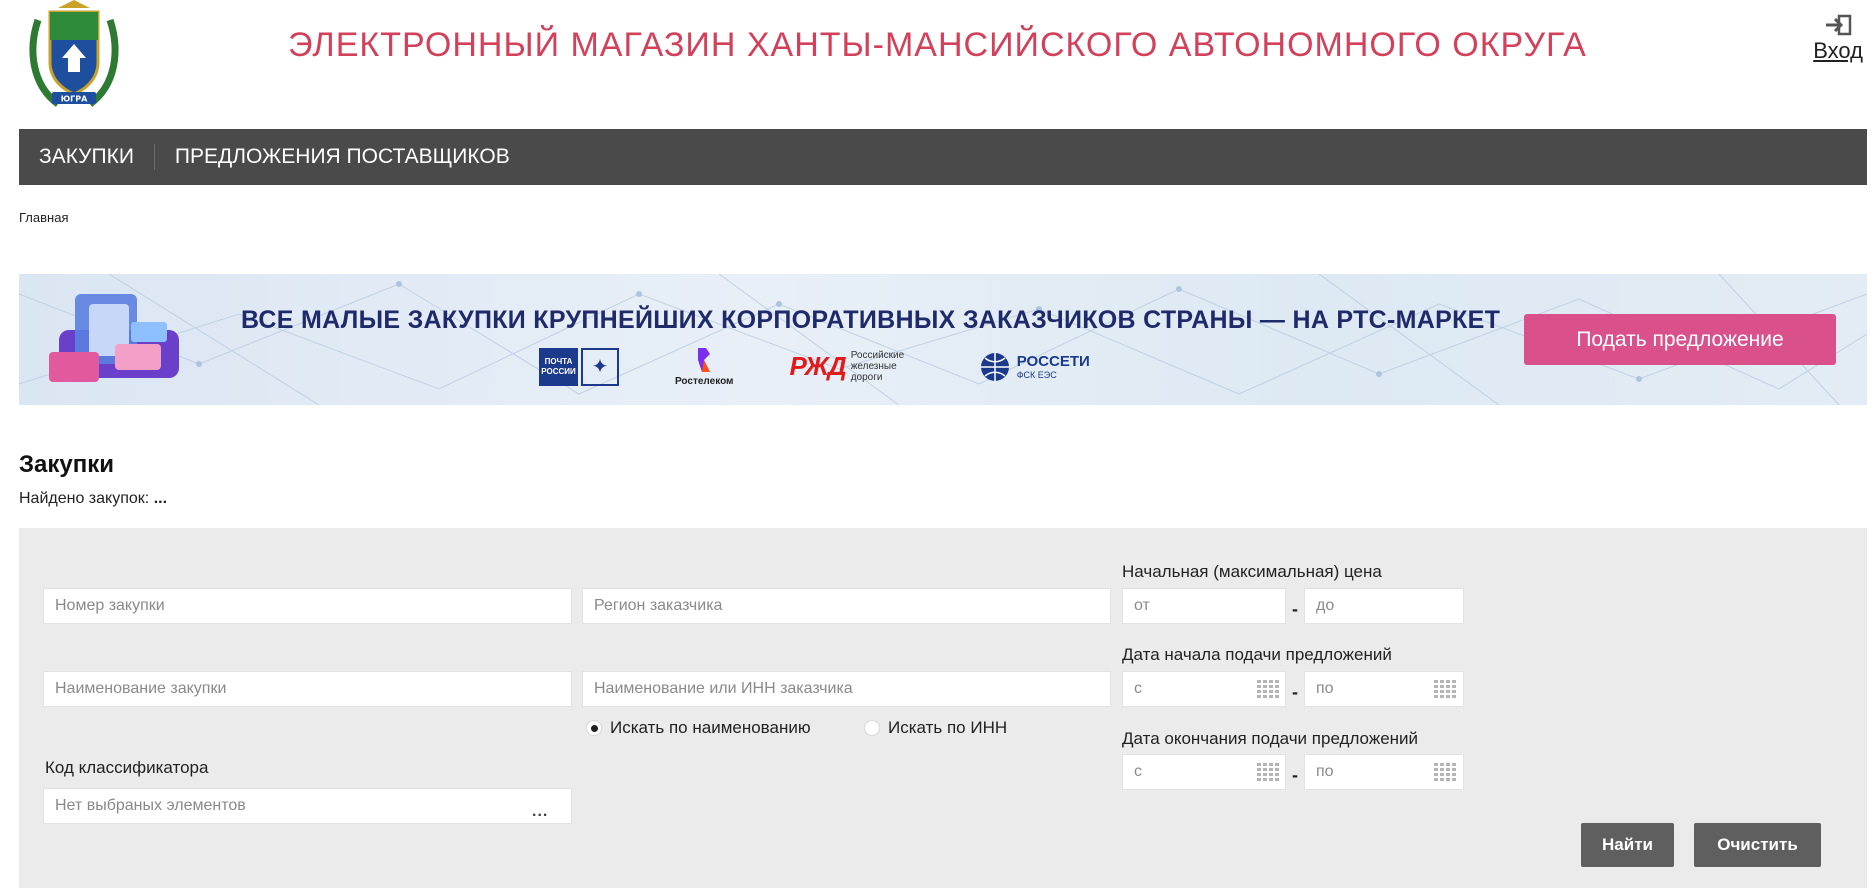 Image resolution: width=1875 pixels, height=888 pixels. I want to click on start-date-label: Дата начала подачи предложений, so click(1257, 654).